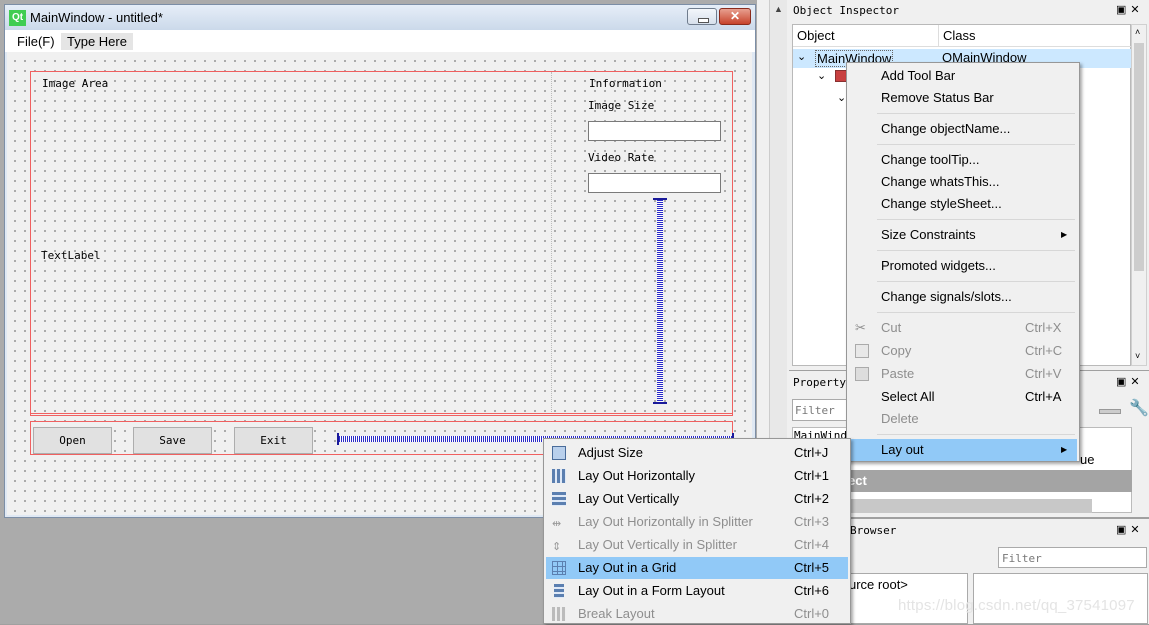  I want to click on menu-item-lay-out-horizontally: Lay Out Horizontally Ctrl+1, so click(697, 476).